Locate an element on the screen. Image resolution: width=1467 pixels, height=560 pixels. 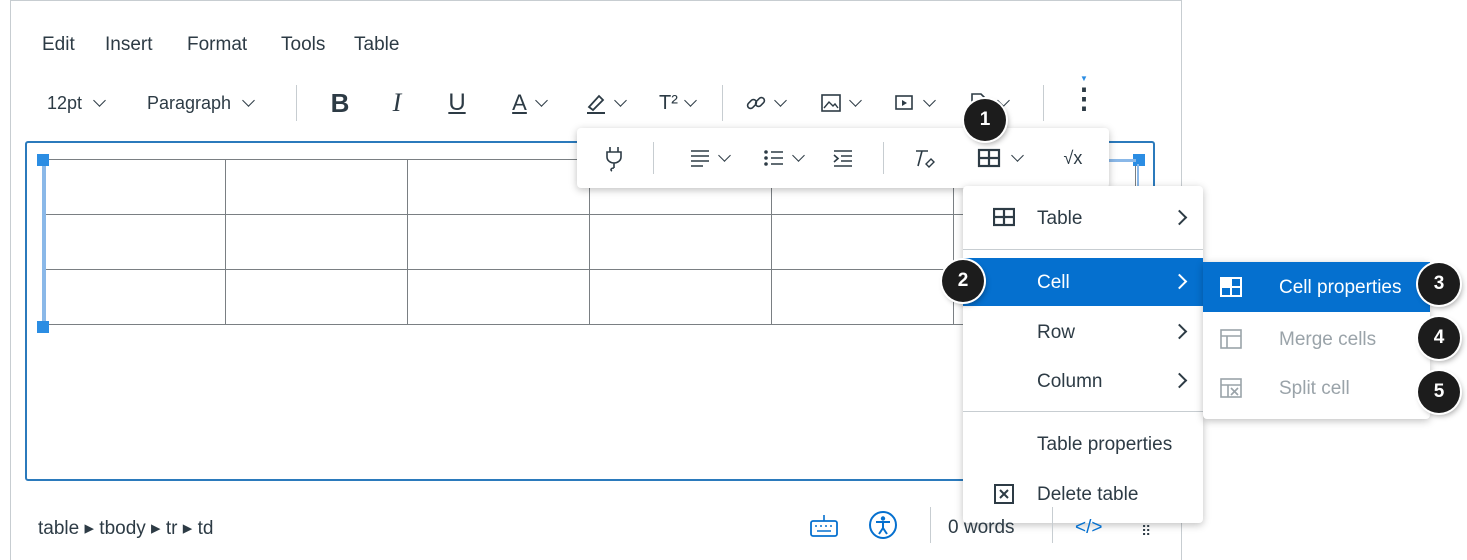
accessibility-checker-button is located at coordinates (883, 525).